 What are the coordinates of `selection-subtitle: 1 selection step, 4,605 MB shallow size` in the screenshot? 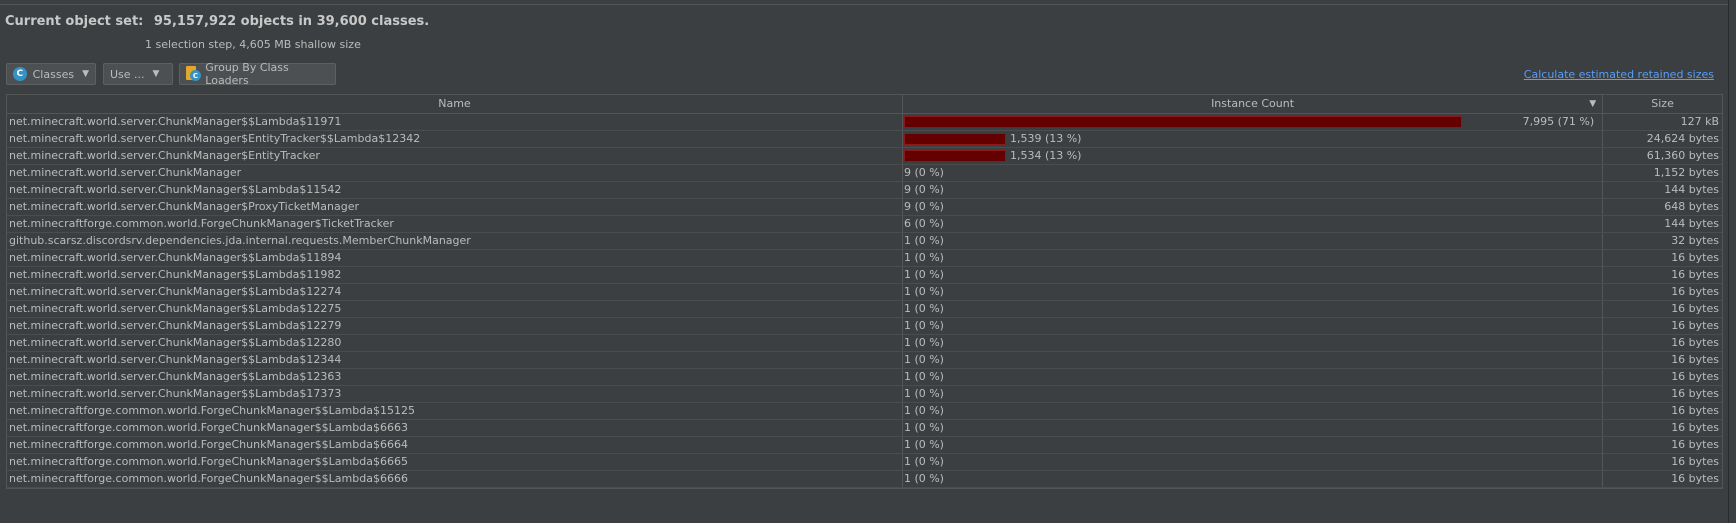 It's located at (253, 44).